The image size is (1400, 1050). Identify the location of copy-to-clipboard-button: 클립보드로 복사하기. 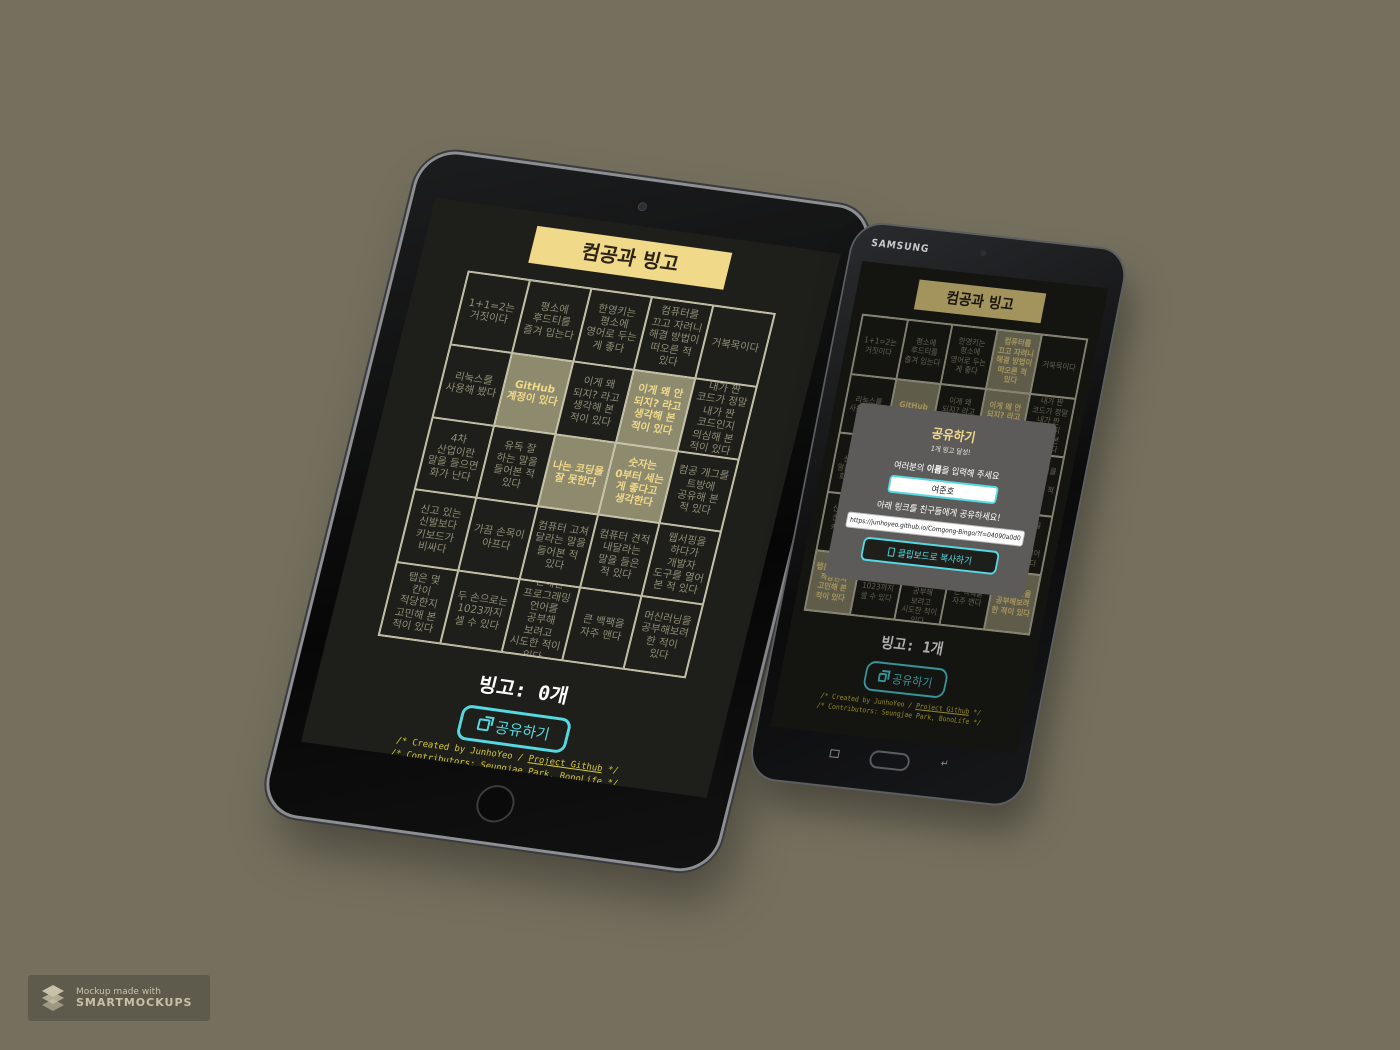
(930, 556).